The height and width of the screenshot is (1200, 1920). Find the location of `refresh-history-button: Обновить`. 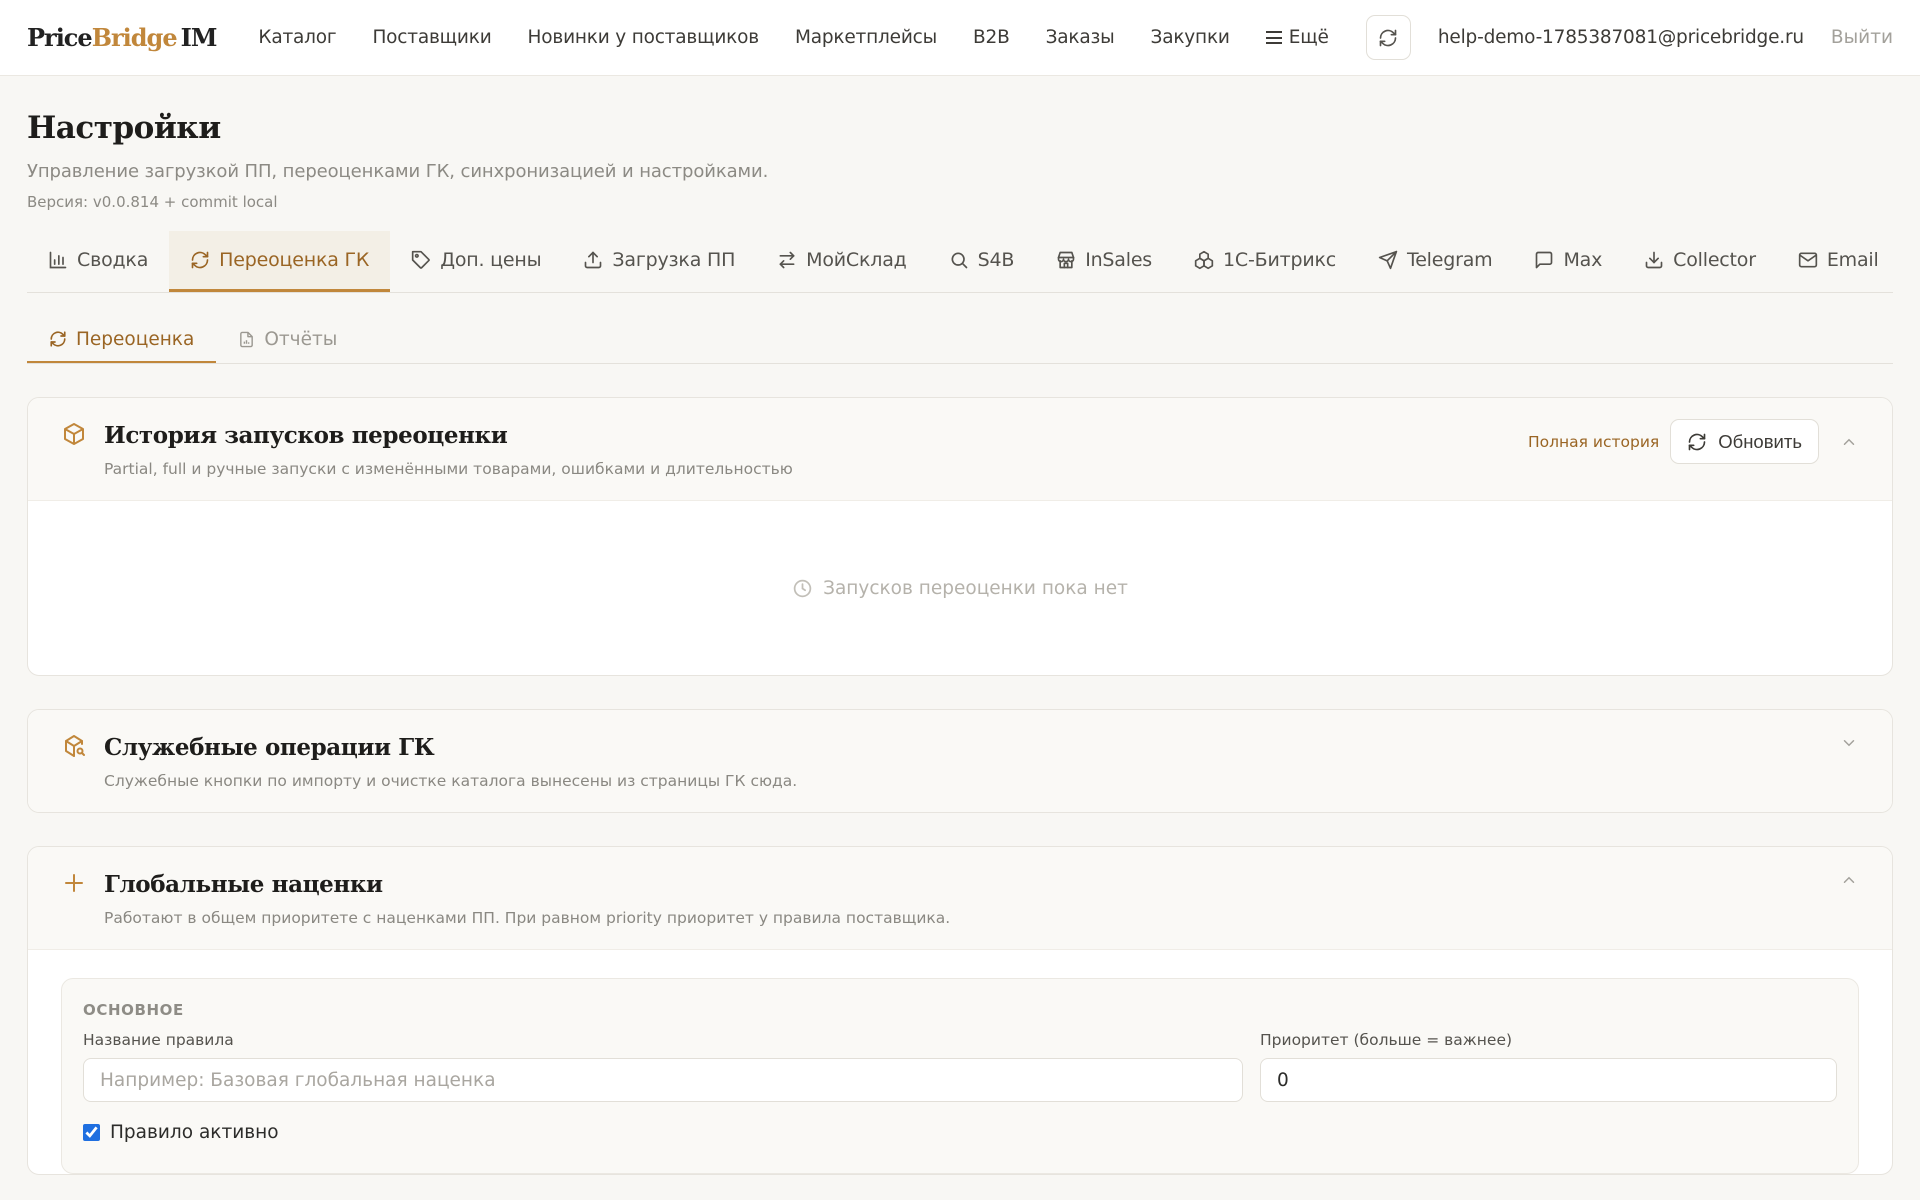

refresh-history-button: Обновить is located at coordinates (1744, 441).